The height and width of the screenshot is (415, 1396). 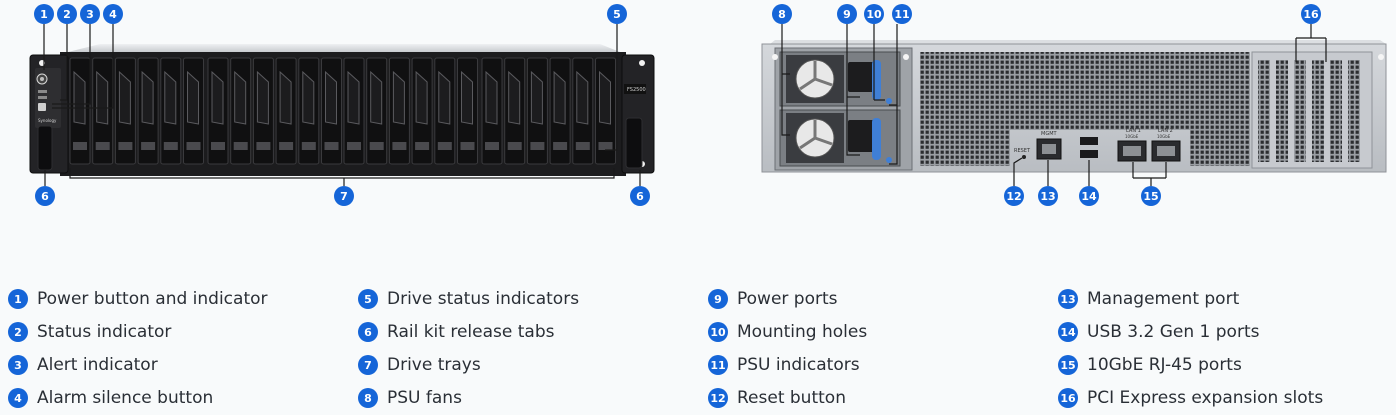 I want to click on mounting-hole-icon, so click(x=1381, y=57).